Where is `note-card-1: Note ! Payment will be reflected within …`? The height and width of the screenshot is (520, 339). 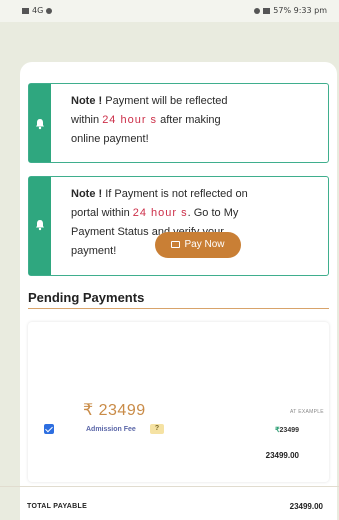 note-card-1: Note ! Payment will be reflected within … is located at coordinates (178, 123).